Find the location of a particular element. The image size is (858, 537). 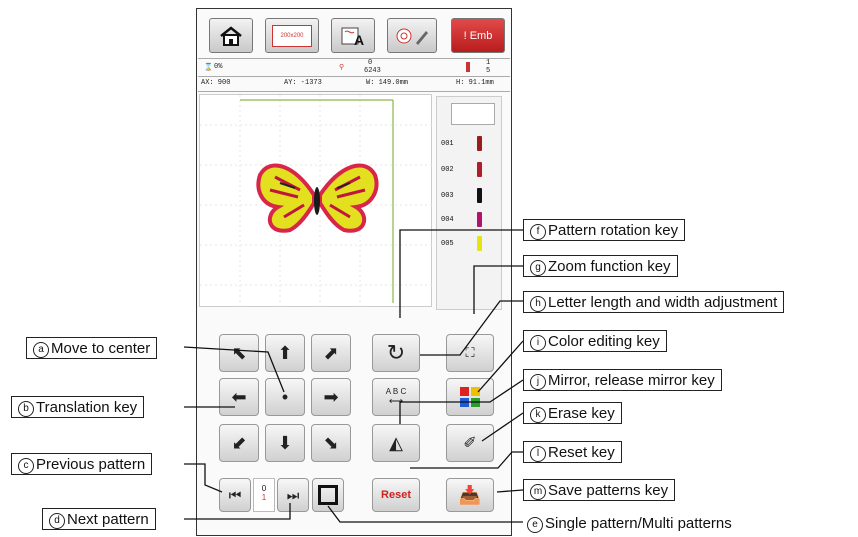

callout-single-multi-patterns: e Single pattern/Multi patterns is located at coordinates (630, 524).